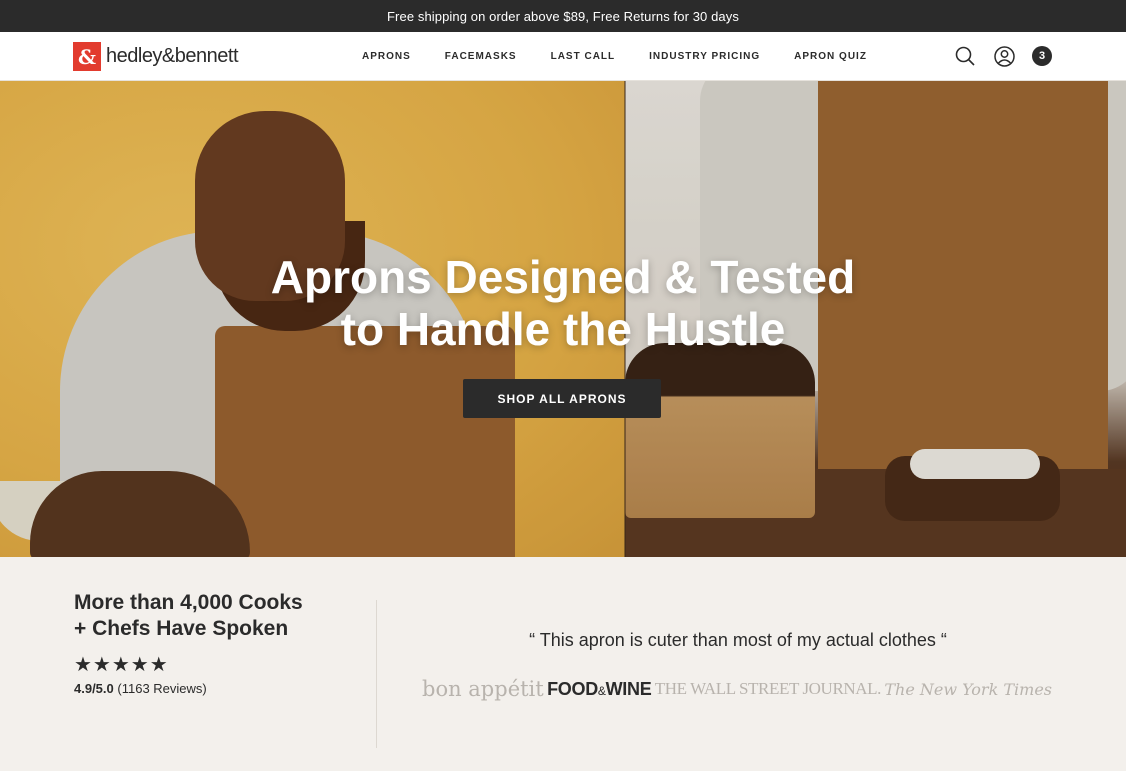 This screenshot has height=771, width=1126. I want to click on logo-mark: &, so click(87, 56).